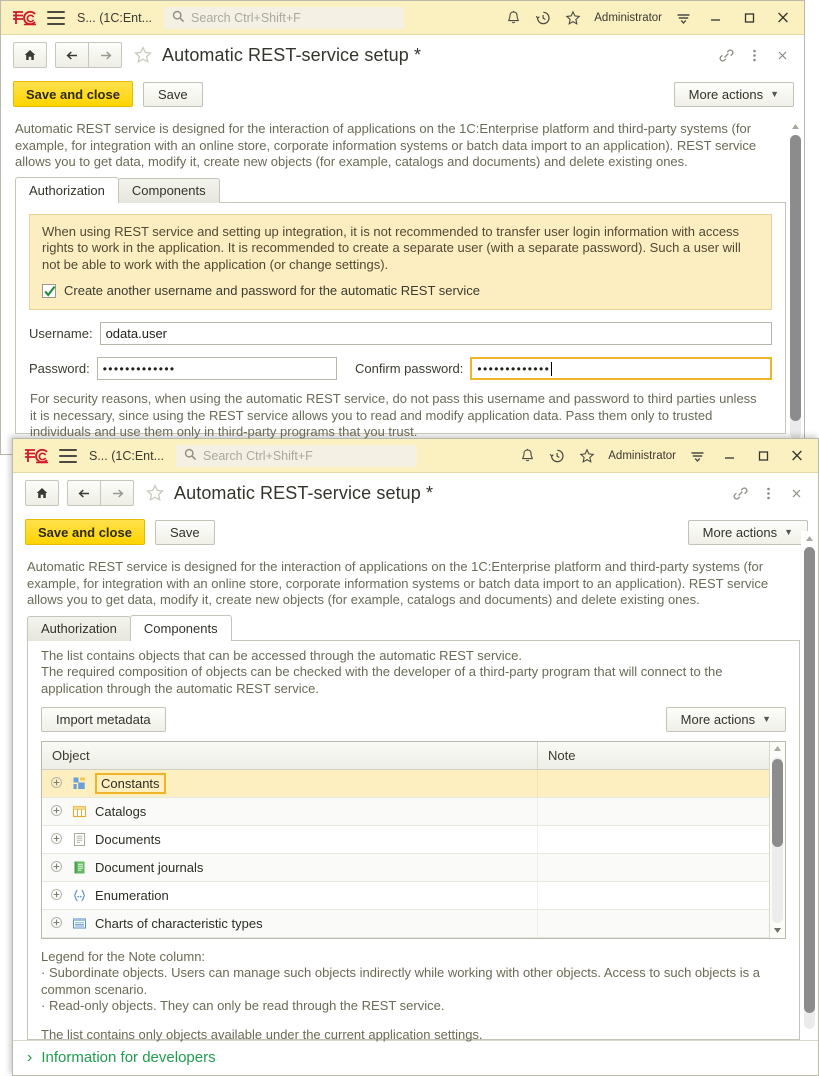 This screenshot has width=819, height=1076. What do you see at coordinates (79, 923) in the screenshot?
I see `charts-of-characteristic-types-icon` at bounding box center [79, 923].